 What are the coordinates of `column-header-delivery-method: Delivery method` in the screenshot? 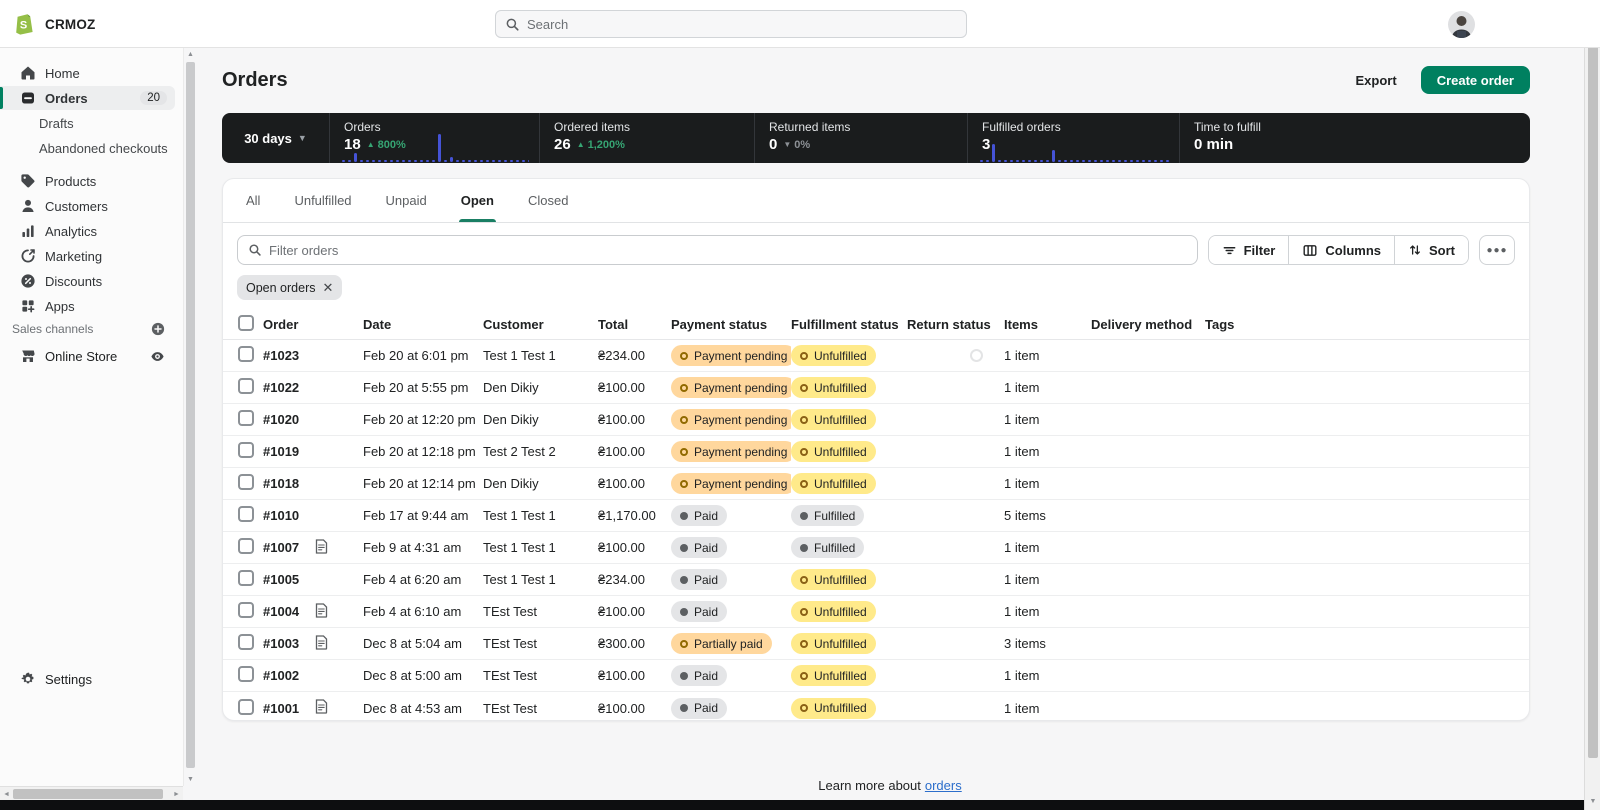 It's located at (1148, 324).